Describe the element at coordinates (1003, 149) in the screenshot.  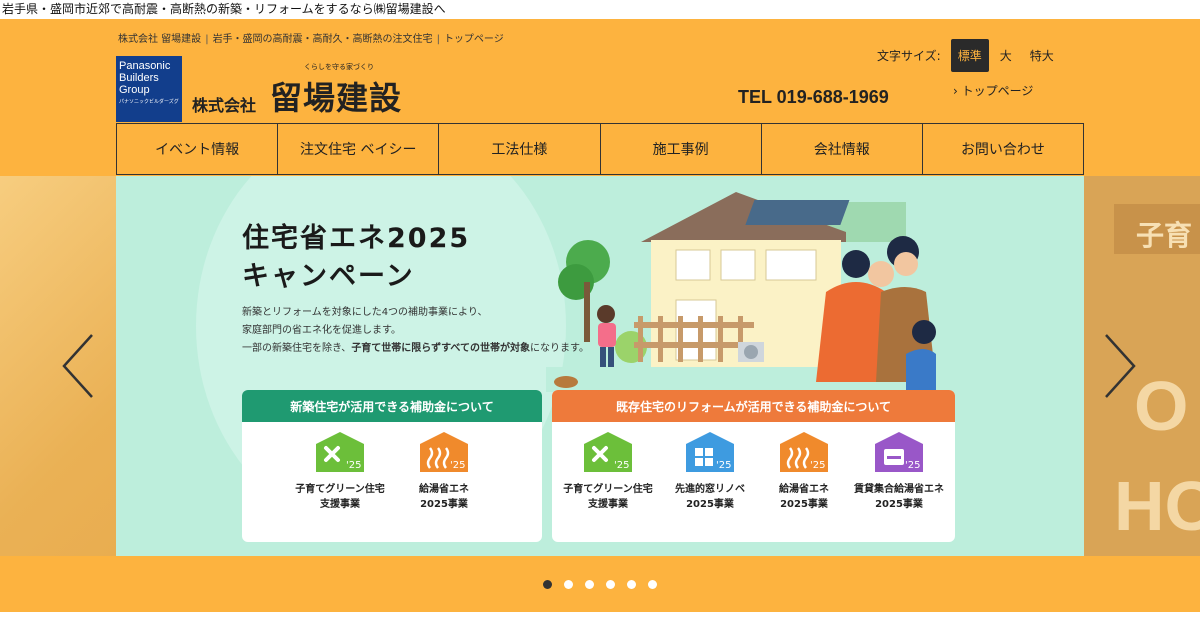
I see `nav-item-contact: お問い合わせ` at that location.